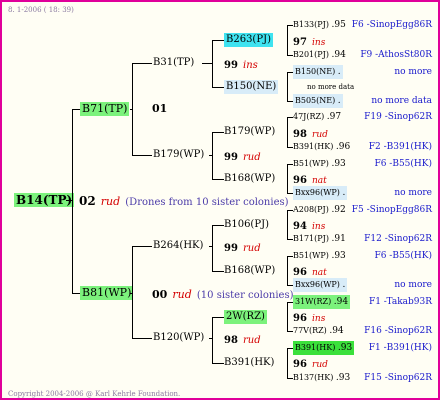 This screenshot has height=400, width=440. Describe the element at coordinates (300, 318) in the screenshot. I see `gen4-num-6: 96` at that location.